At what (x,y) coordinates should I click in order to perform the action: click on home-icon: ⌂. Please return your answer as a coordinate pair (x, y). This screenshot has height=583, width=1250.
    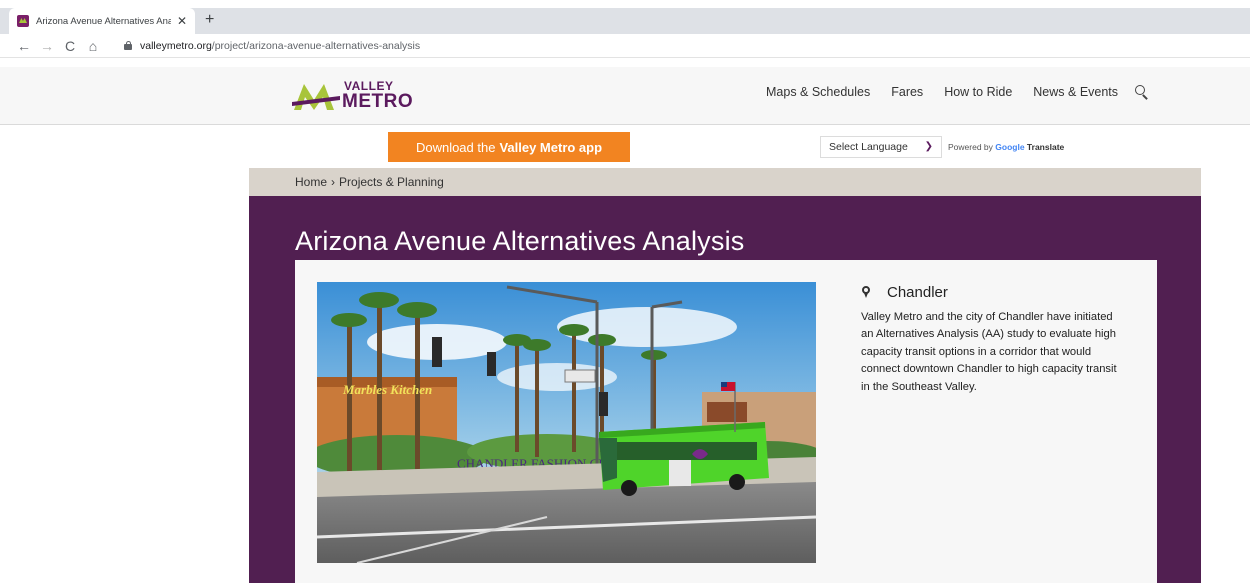
    Looking at the image, I should click on (93, 46).